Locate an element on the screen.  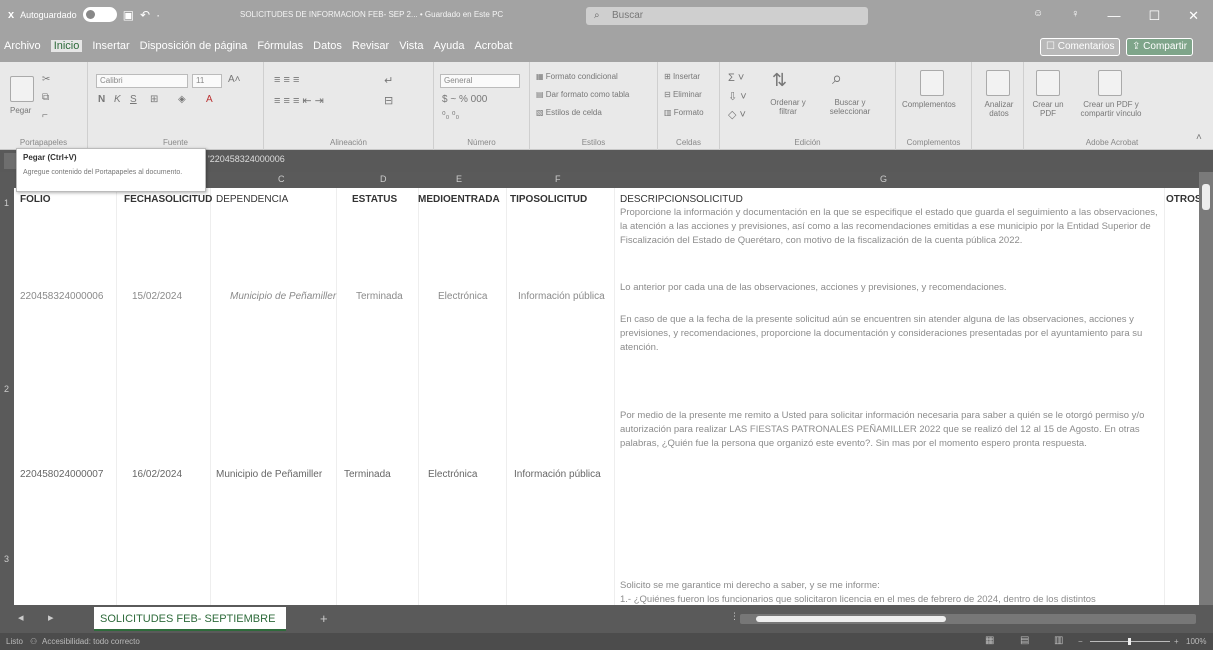
record-1-dependencia: Municipio de Peñamiller is located at coordinates (283, 296).